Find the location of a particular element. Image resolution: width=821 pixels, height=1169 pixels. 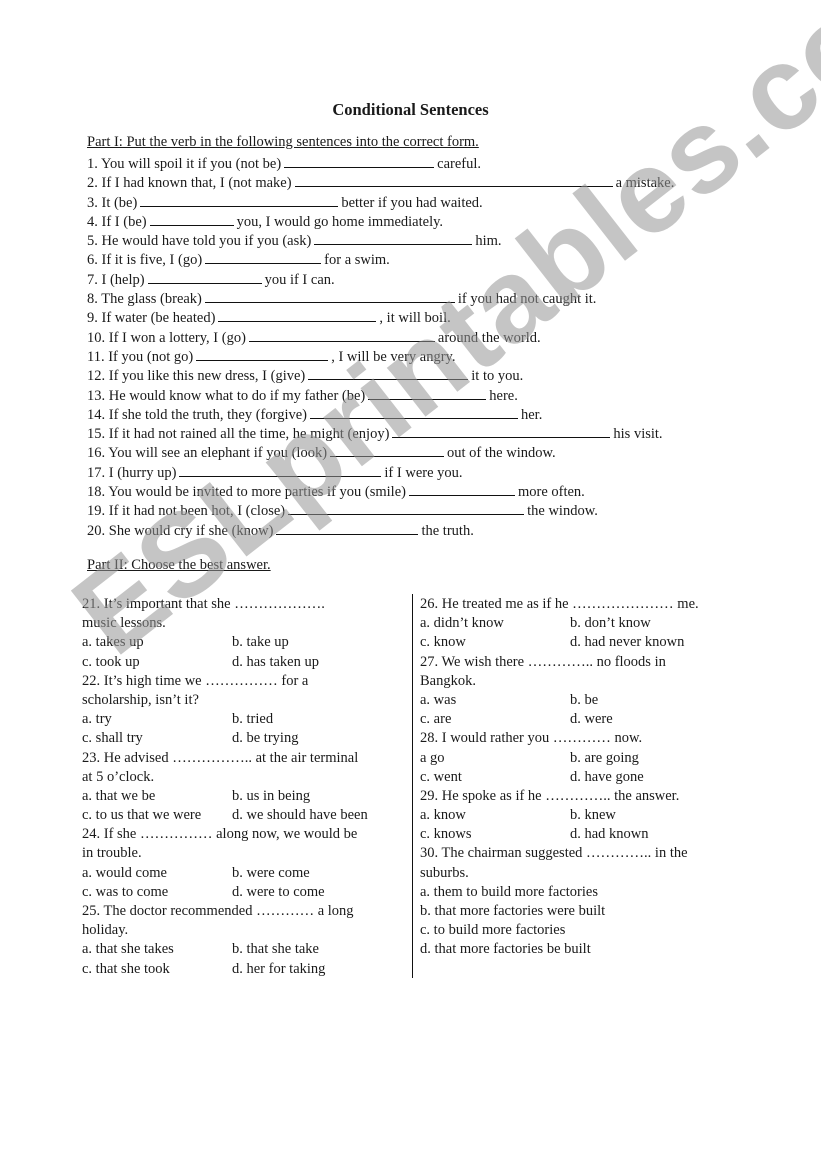

answer-option: d. have gone is located at coordinates (607, 777).